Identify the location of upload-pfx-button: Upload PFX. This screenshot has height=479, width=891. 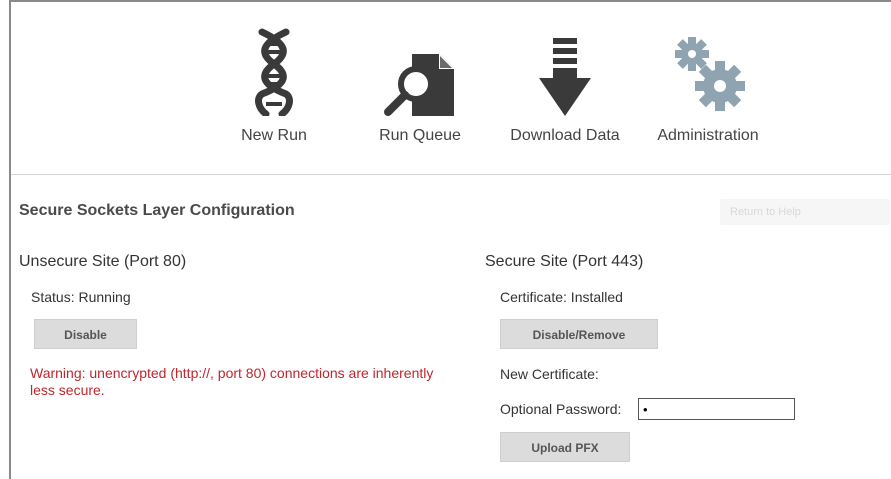
(565, 447).